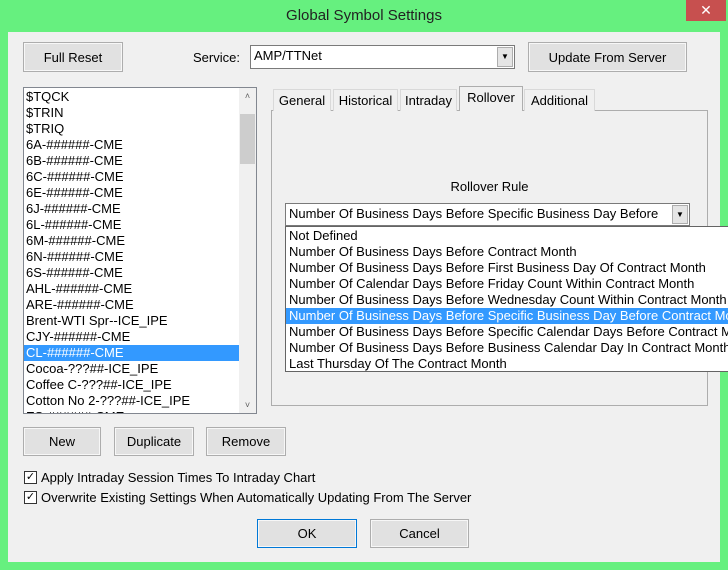 The image size is (728, 570). I want to click on symbol-list-item: 6N-######-CME, so click(140, 257).